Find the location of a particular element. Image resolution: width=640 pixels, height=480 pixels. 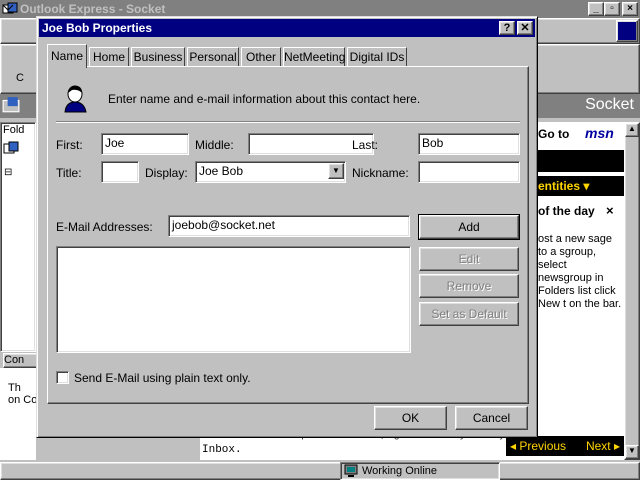

plain-text-checkbox is located at coordinates (62, 377).